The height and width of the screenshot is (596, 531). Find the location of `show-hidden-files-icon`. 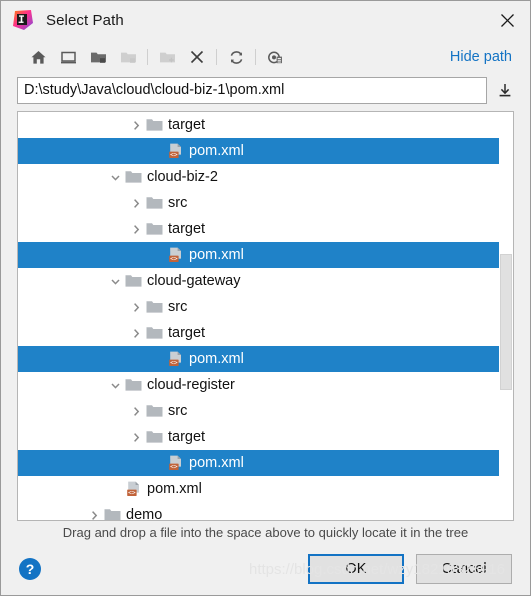

show-hidden-files-icon is located at coordinates (275, 57).